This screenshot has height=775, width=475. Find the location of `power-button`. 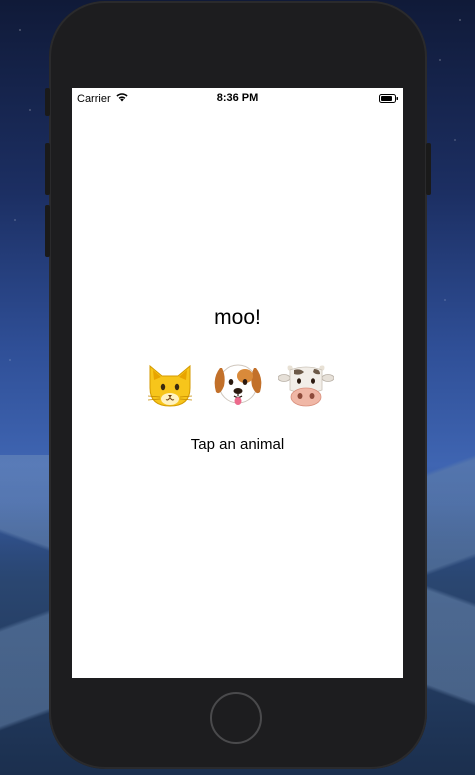

power-button is located at coordinates (428, 169).